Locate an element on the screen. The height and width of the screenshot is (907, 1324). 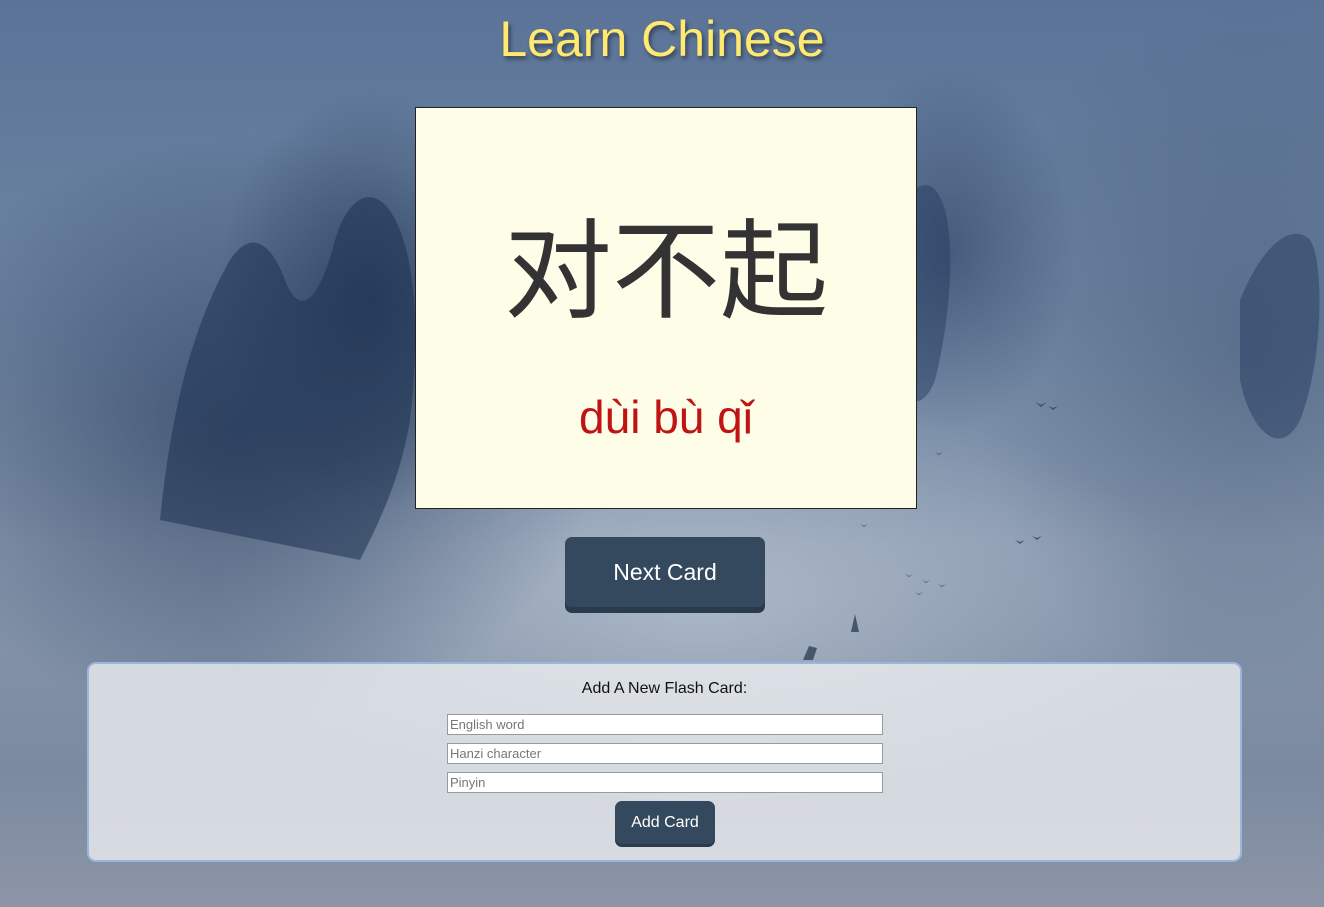
hanzi-character-input is located at coordinates (665, 753).